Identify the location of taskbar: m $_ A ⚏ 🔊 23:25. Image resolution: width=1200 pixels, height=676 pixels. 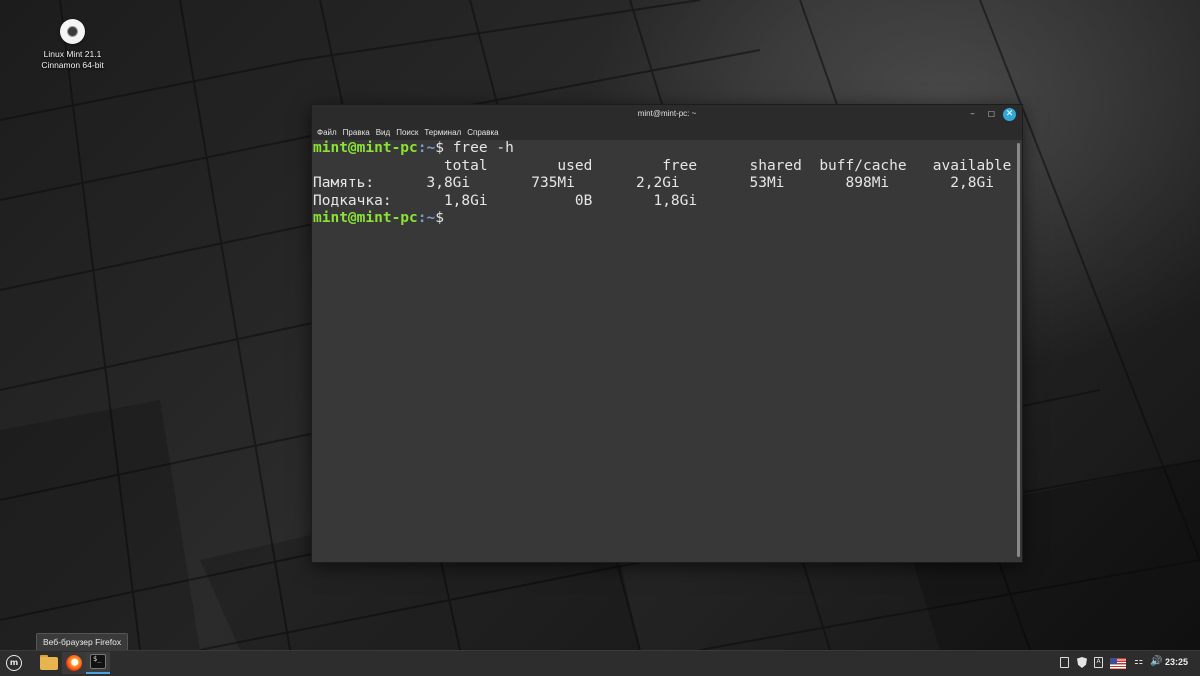
(600, 663).